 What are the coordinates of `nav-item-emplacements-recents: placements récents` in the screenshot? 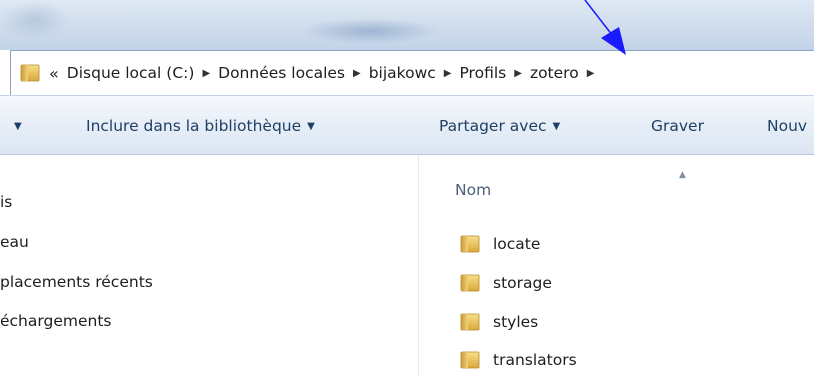 It's located at (76, 282).